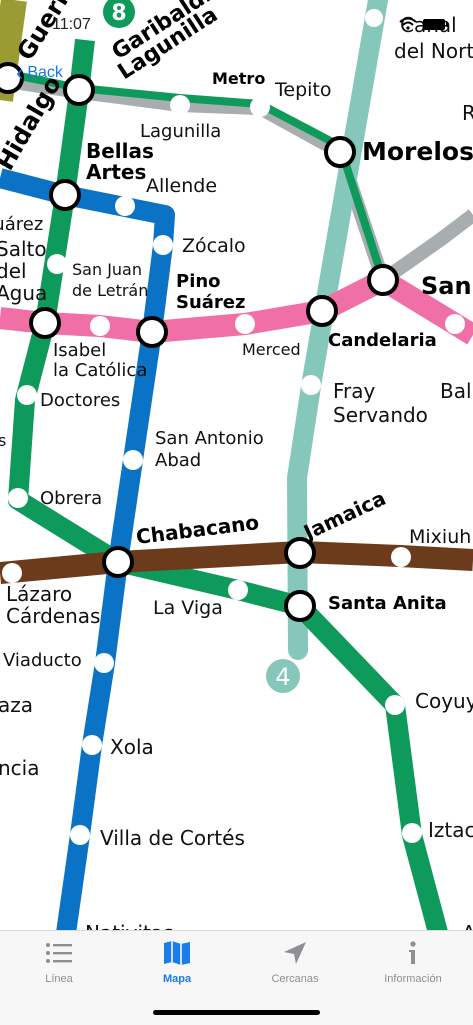 Image resolution: width=473 pixels, height=1025 pixels. Describe the element at coordinates (23, 293) in the screenshot. I see `label-agua: Agua` at that location.